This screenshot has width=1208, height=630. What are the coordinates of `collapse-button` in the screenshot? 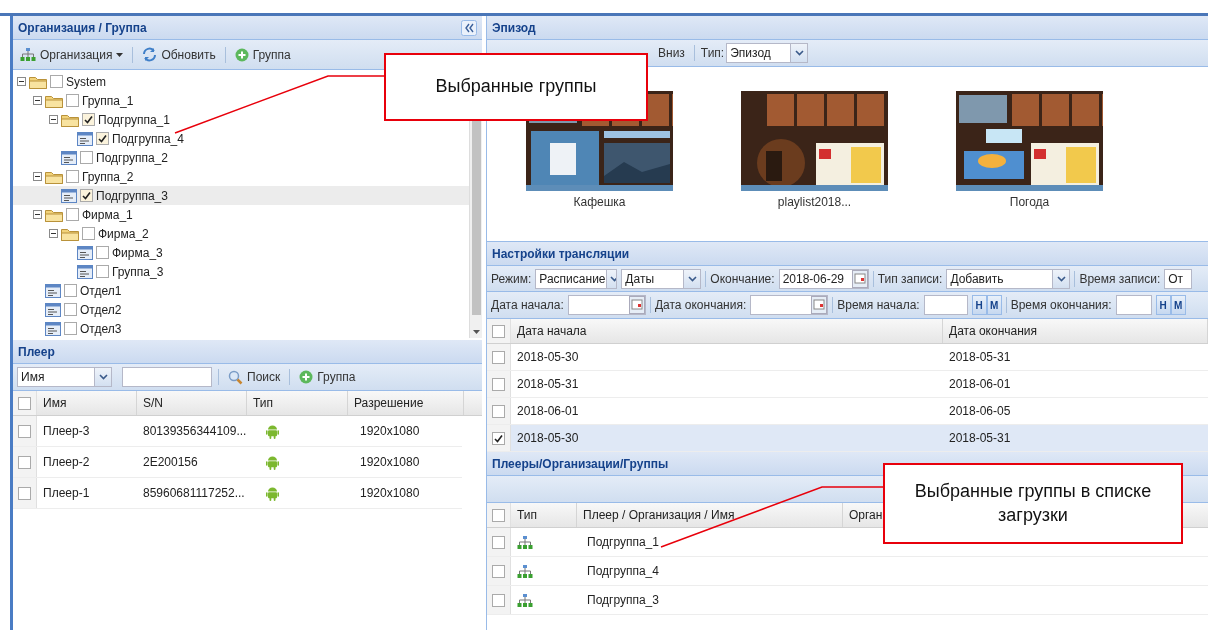 It's located at (469, 27).